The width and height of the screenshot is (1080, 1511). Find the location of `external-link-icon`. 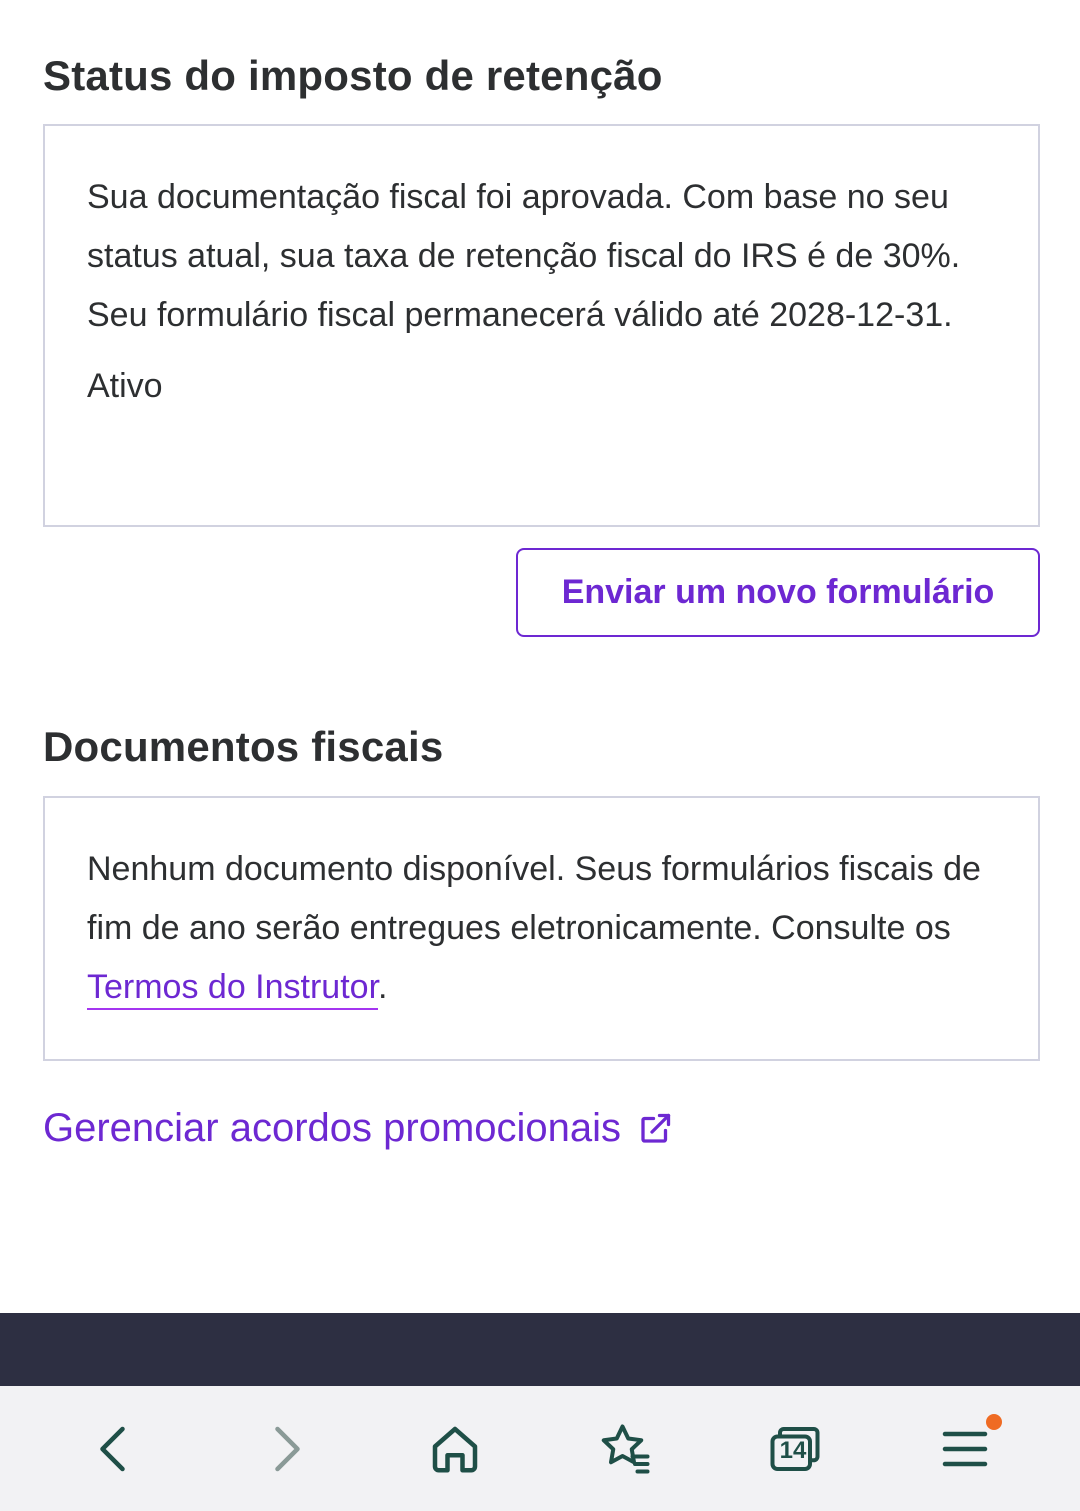

external-link-icon is located at coordinates (656, 1128).